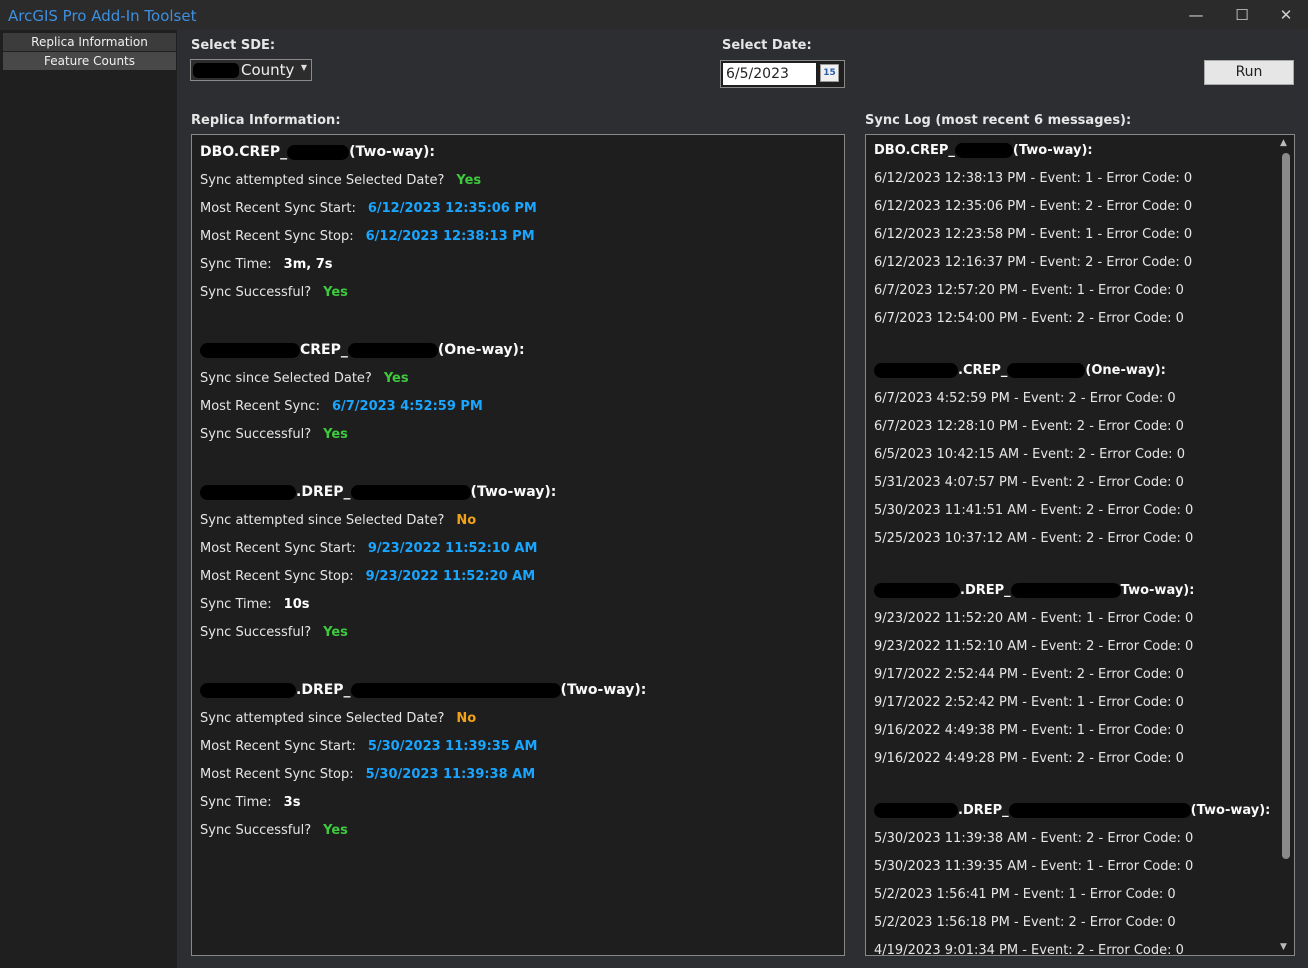  What do you see at coordinates (1283, 143) in the screenshot?
I see `scroll-up-icon: ▲` at bounding box center [1283, 143].